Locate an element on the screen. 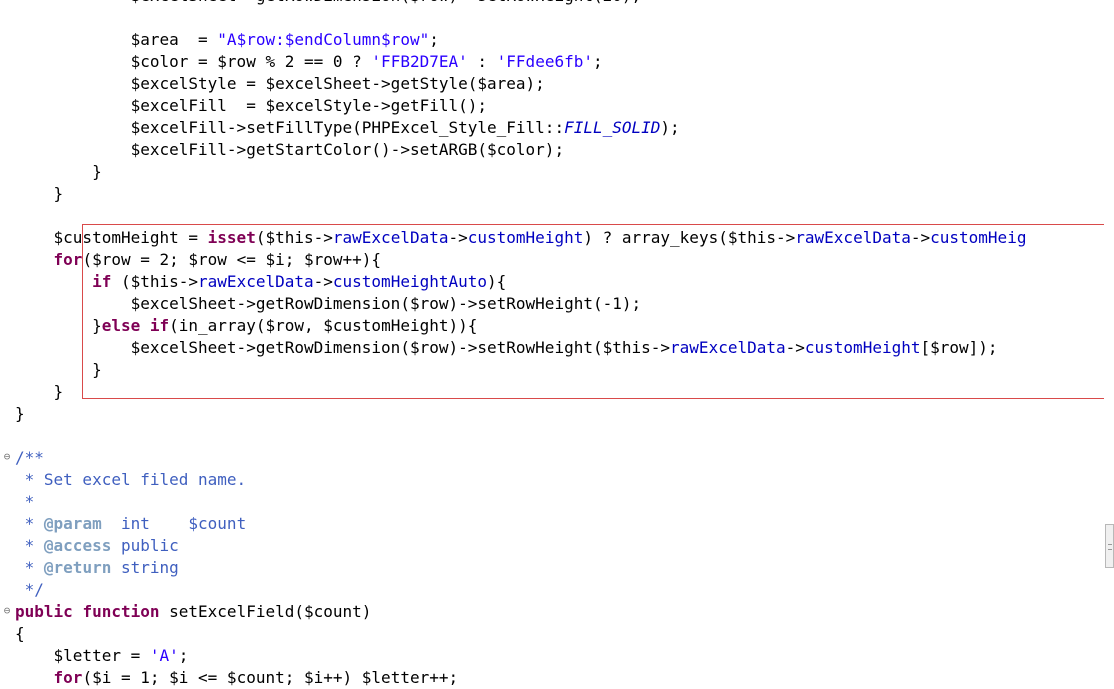  code-line: { is located at coordinates (20, 633).